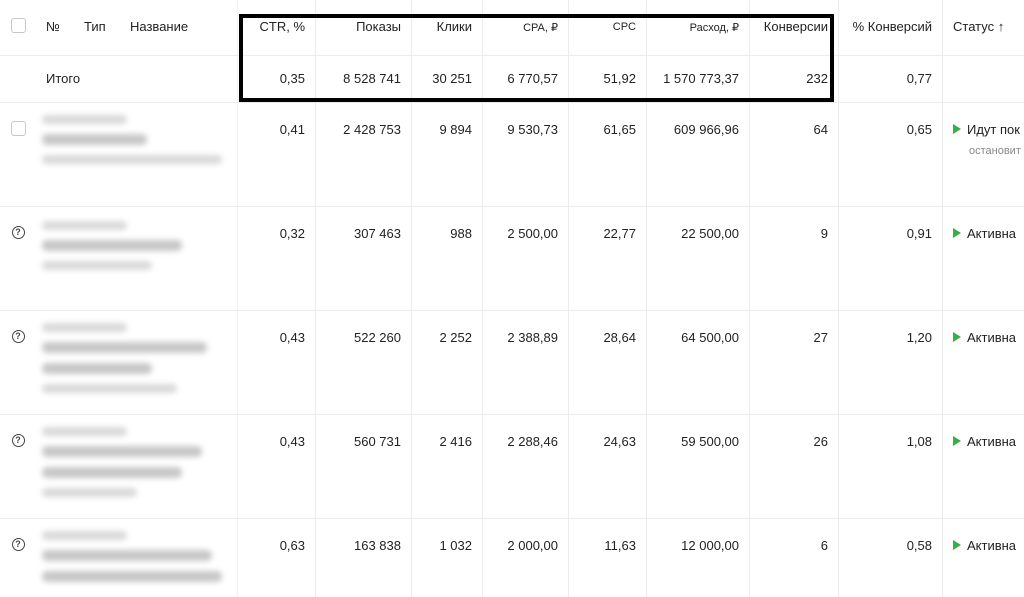  What do you see at coordinates (526, 258) in the screenshot?
I see `row-cpa: 2 500,00` at bounding box center [526, 258].